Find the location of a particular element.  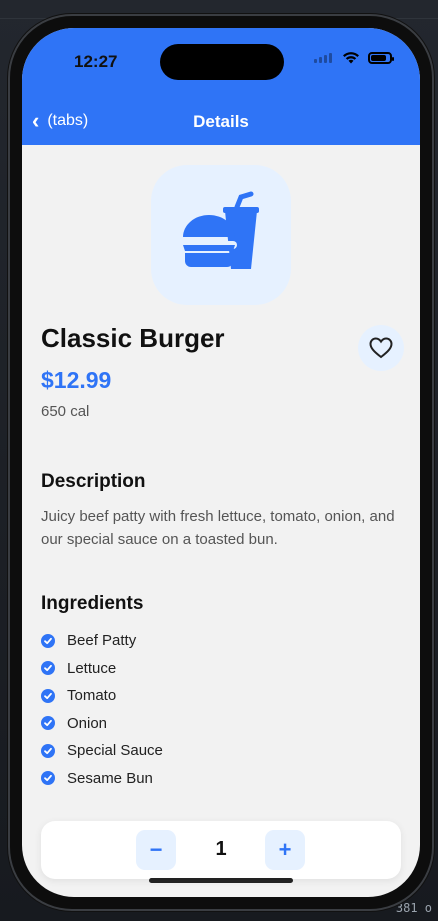

ingredient-label: Sesame Bun is located at coordinates (110, 778).